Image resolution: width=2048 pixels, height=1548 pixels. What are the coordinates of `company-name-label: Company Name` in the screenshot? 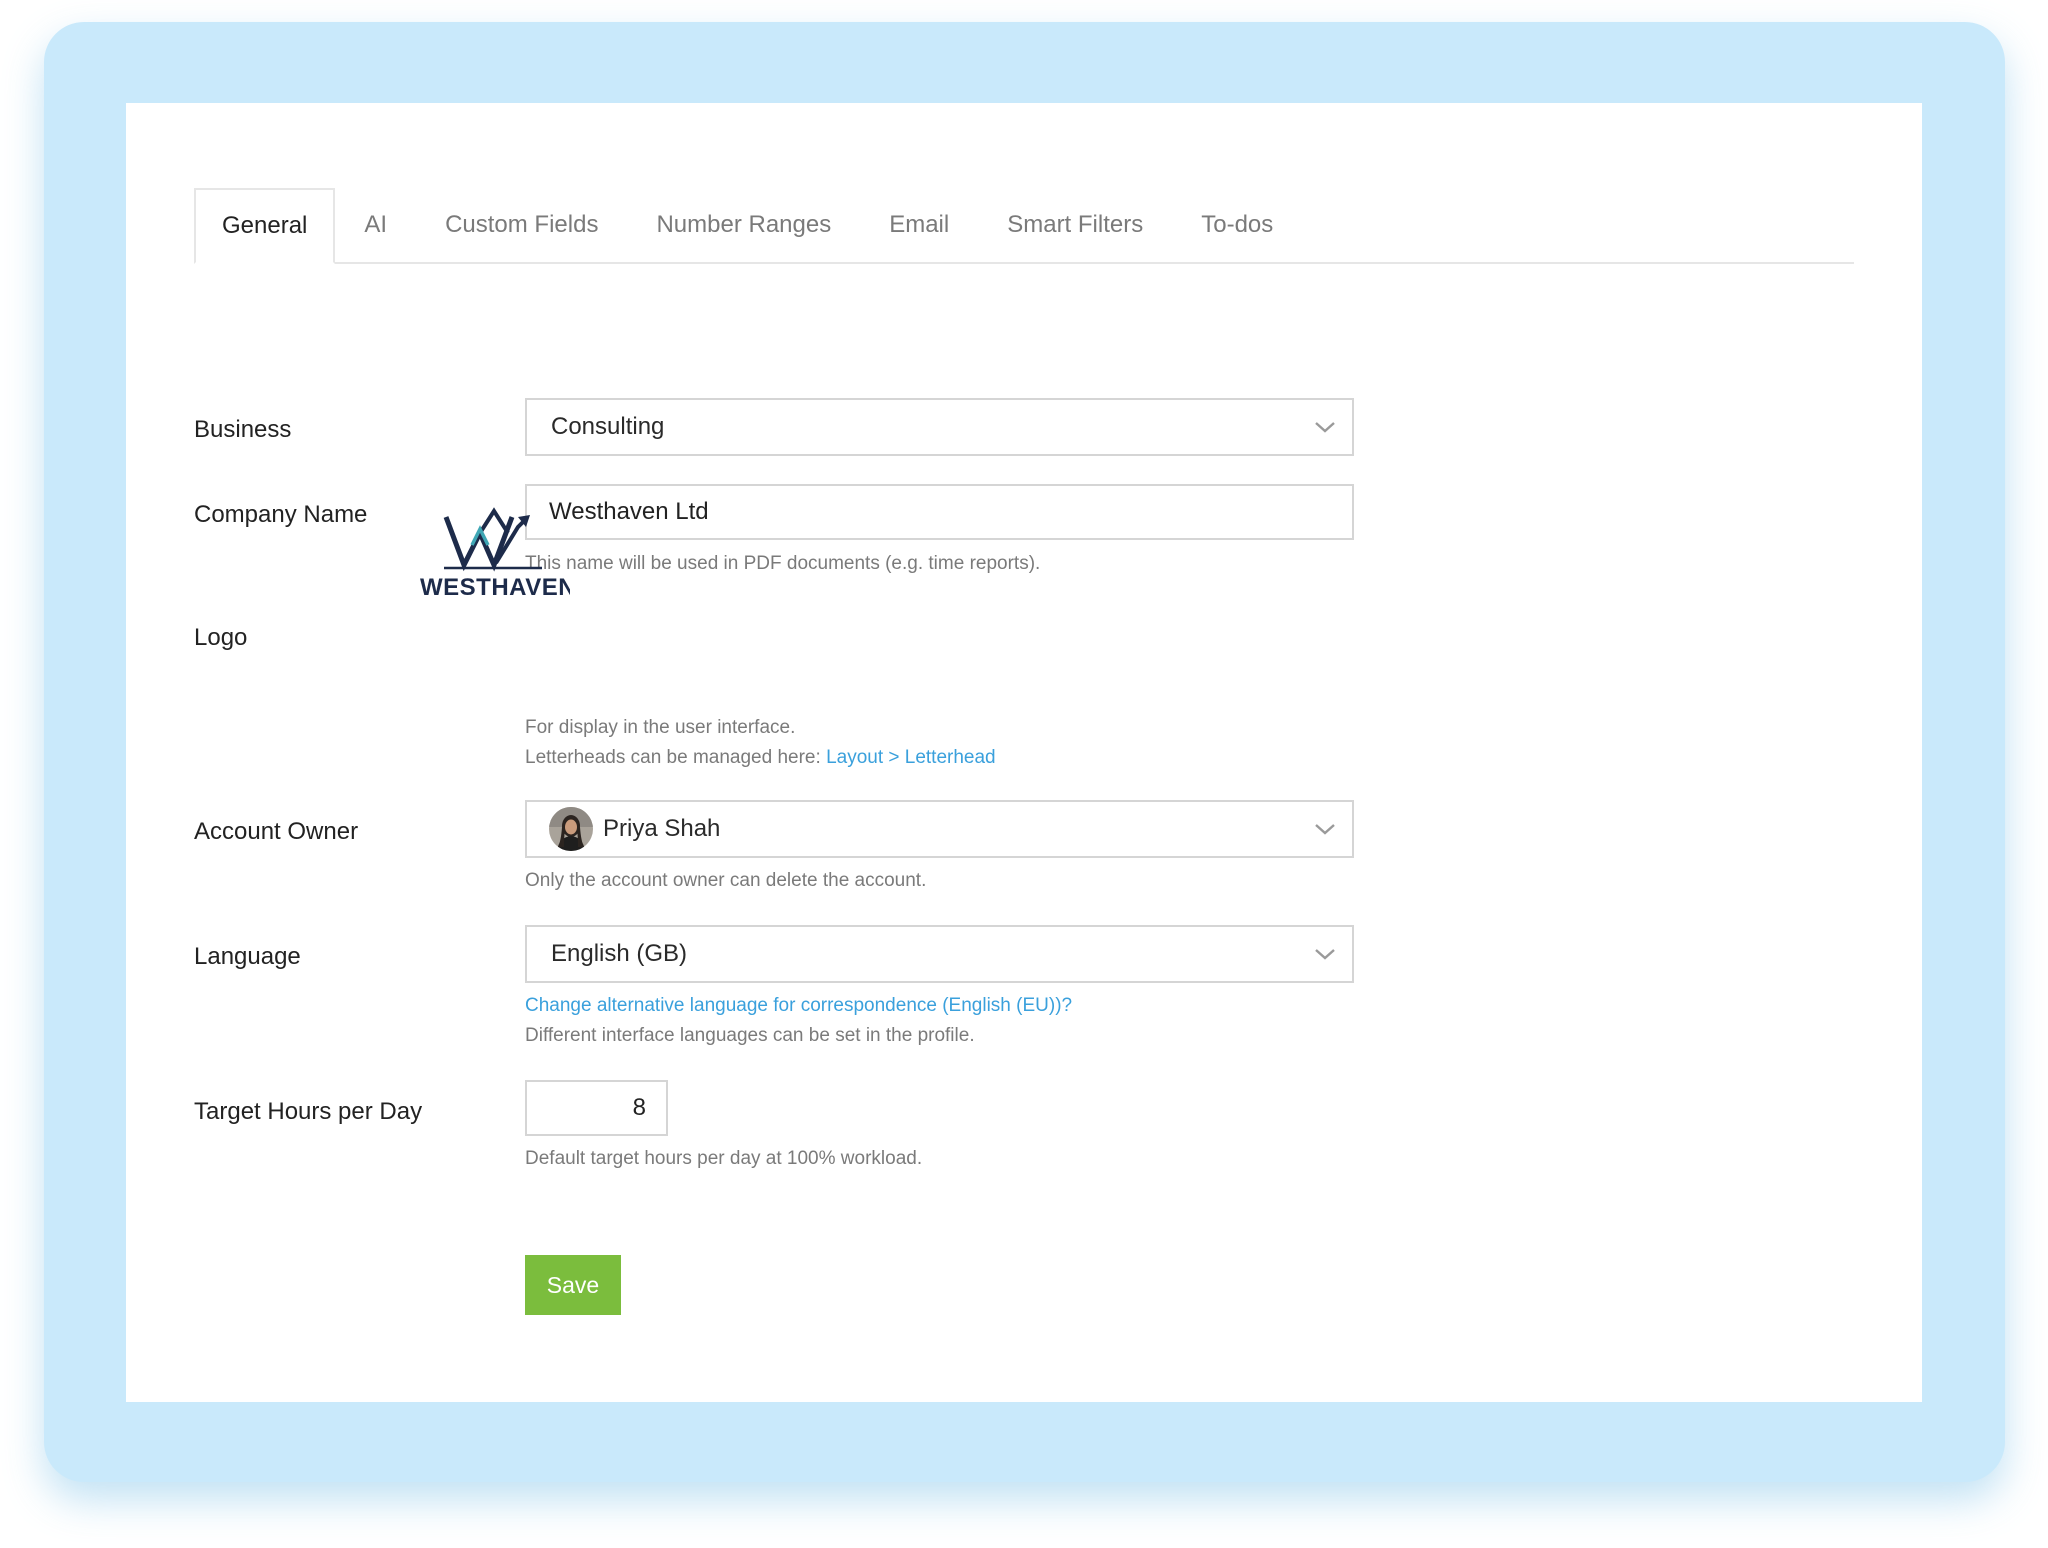 It's located at (281, 514).